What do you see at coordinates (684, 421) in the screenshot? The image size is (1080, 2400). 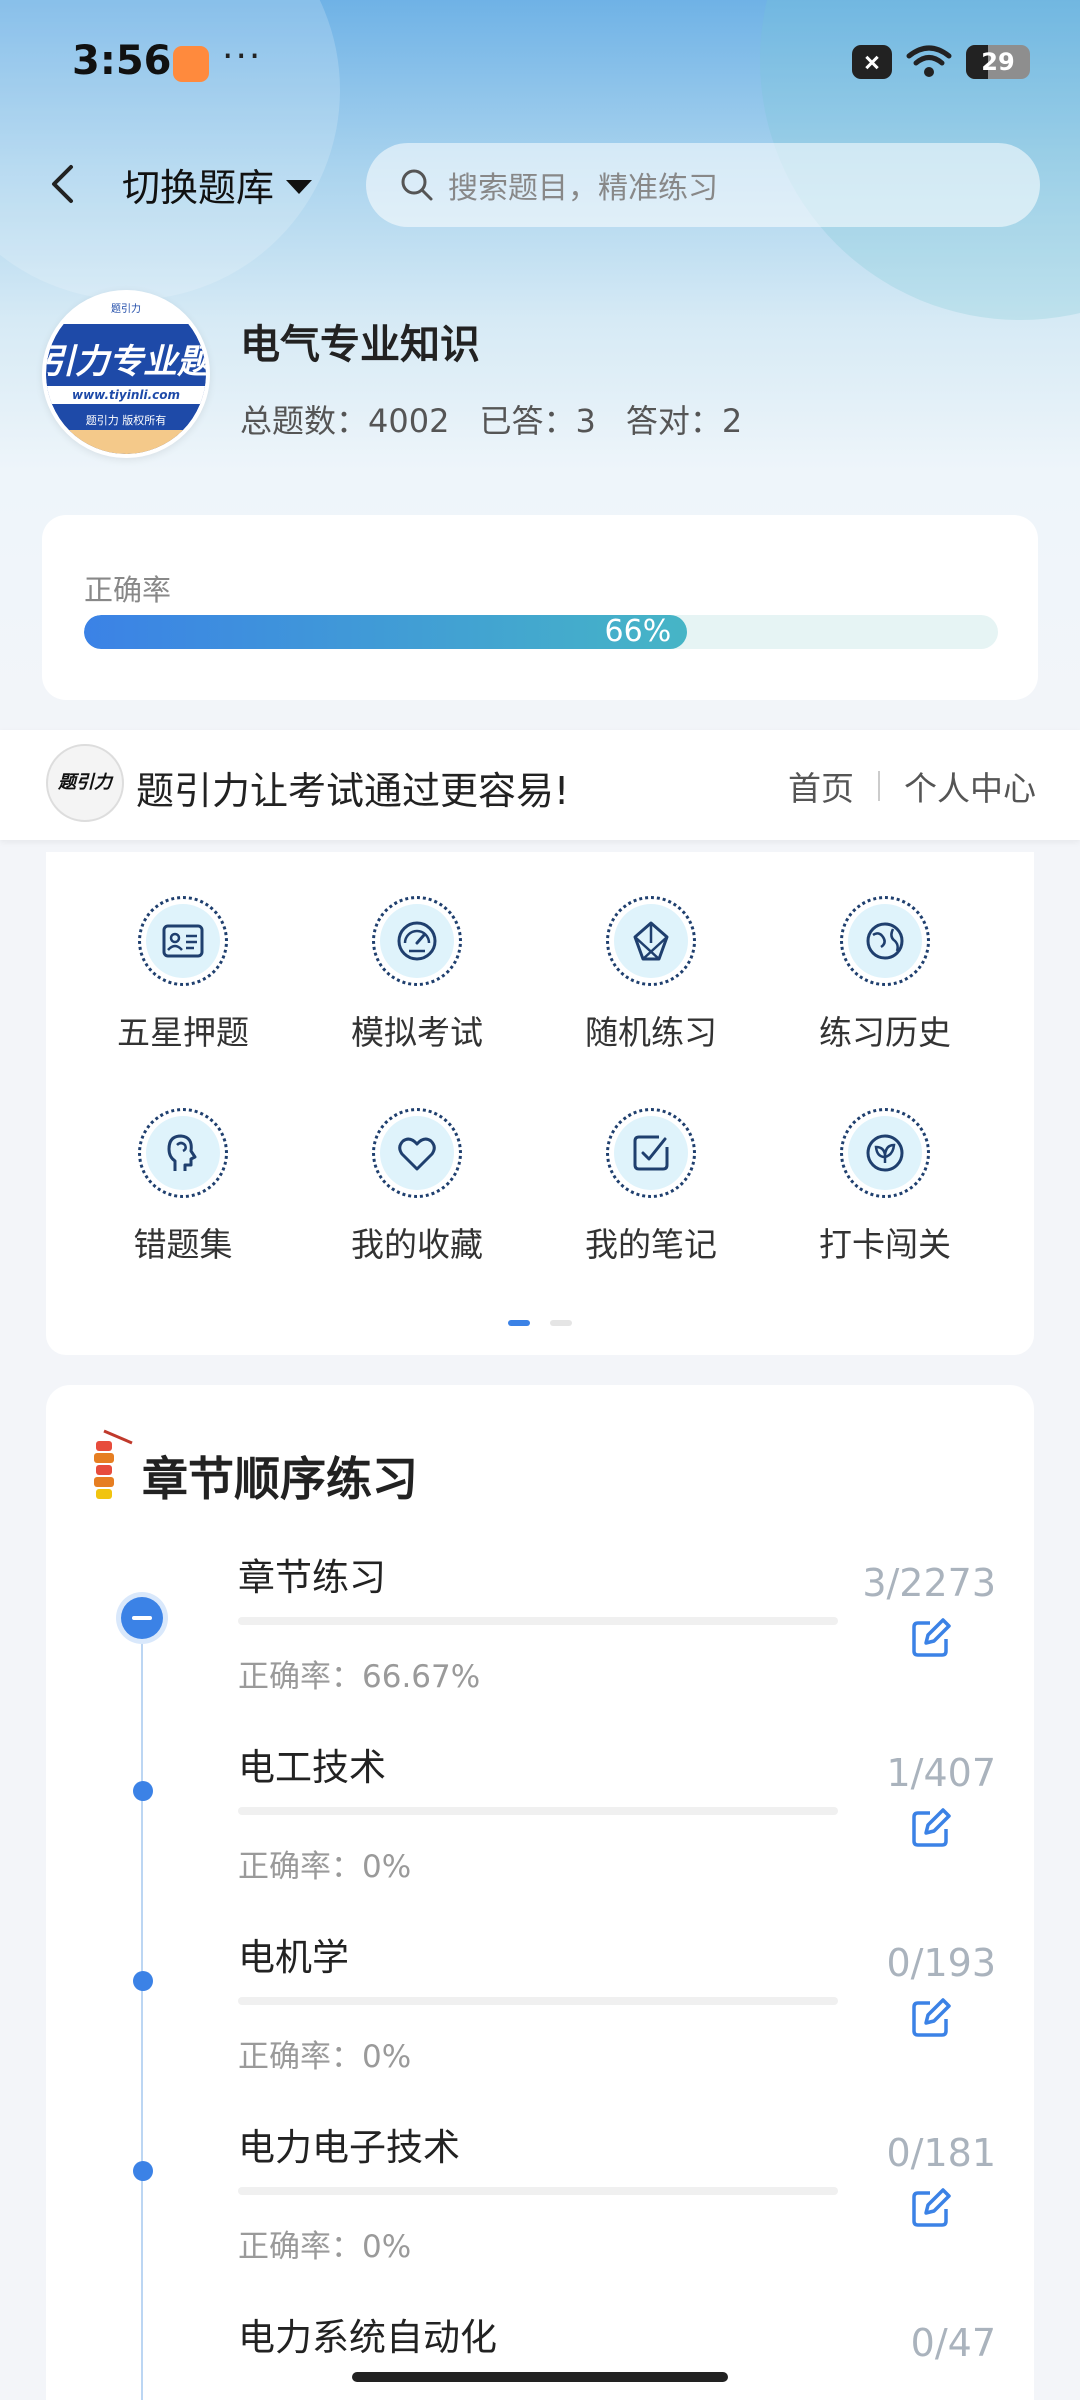 I see `stat-correct: 答对：2` at bounding box center [684, 421].